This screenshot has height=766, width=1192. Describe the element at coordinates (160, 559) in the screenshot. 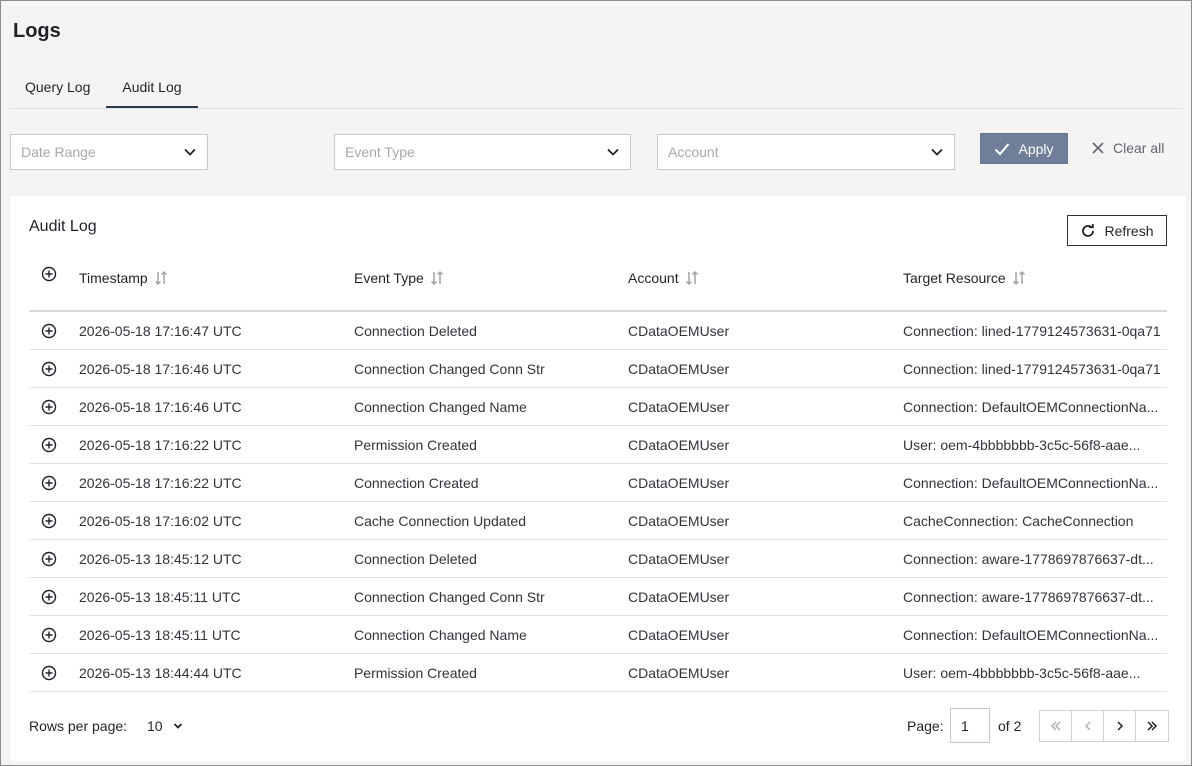

I see `cell-timestamp: 2026-05-13 18:45:12 UTC` at that location.